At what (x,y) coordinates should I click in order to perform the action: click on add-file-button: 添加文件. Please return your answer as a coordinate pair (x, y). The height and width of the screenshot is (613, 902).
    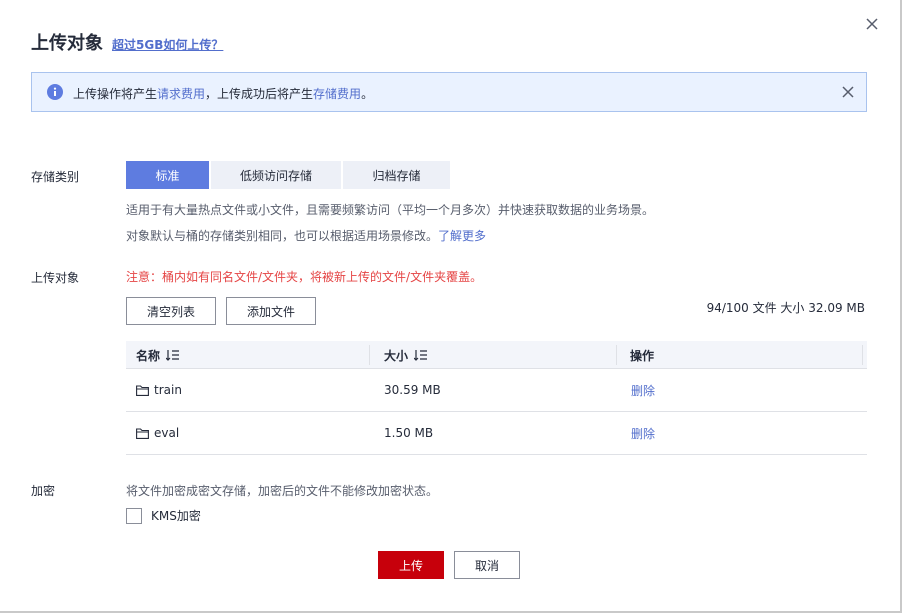
    Looking at the image, I should click on (271, 311).